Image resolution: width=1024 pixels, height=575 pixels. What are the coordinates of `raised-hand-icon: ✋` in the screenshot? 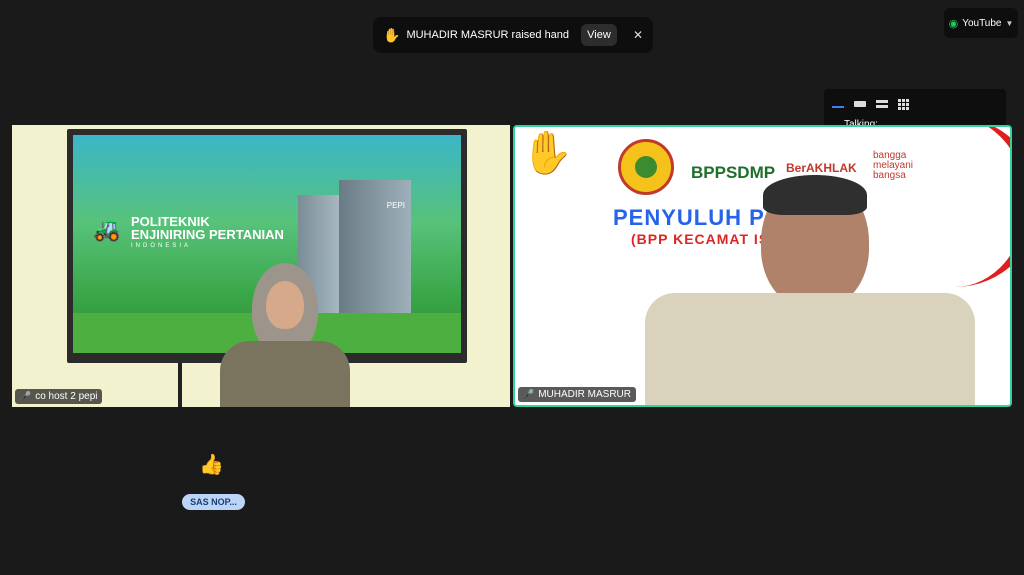 It's located at (392, 34).